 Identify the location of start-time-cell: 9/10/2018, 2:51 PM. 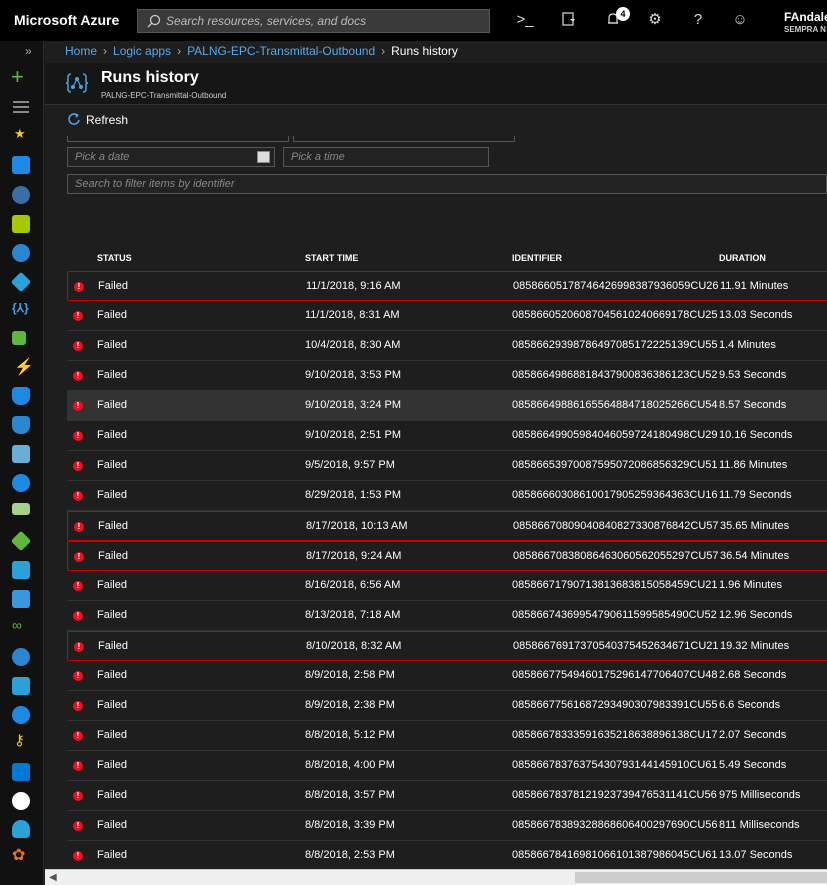
(353, 435).